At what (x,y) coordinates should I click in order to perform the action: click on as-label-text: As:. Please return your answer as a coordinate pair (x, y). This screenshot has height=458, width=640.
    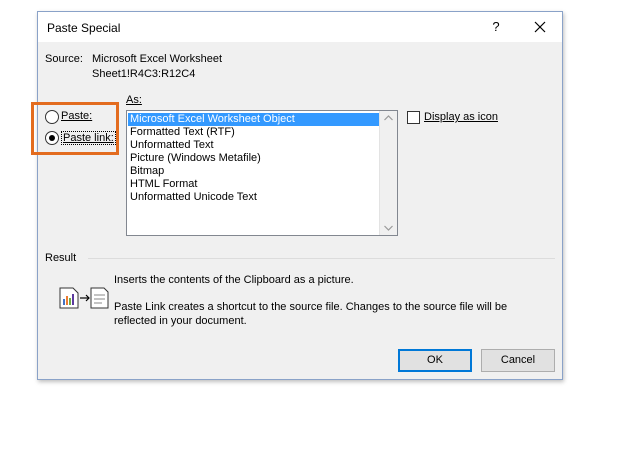
    Looking at the image, I should click on (134, 100).